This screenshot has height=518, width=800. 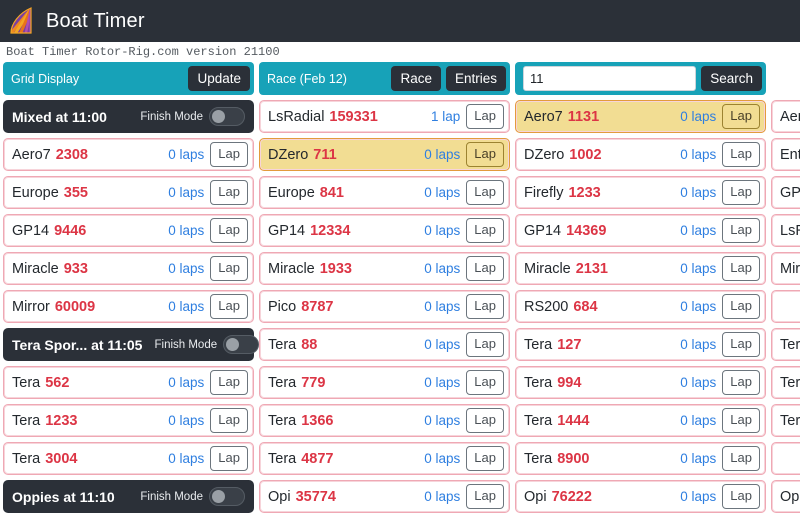 I want to click on boat-sail-number: 8787, so click(x=317, y=306).